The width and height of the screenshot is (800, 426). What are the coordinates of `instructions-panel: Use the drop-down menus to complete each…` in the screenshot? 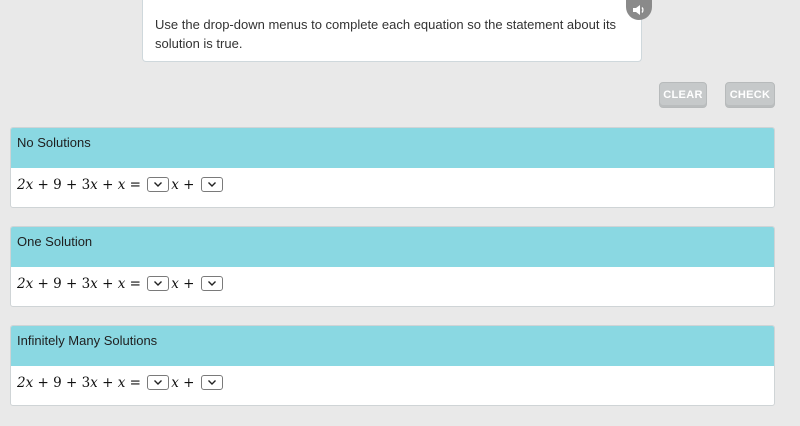 It's located at (392, 31).